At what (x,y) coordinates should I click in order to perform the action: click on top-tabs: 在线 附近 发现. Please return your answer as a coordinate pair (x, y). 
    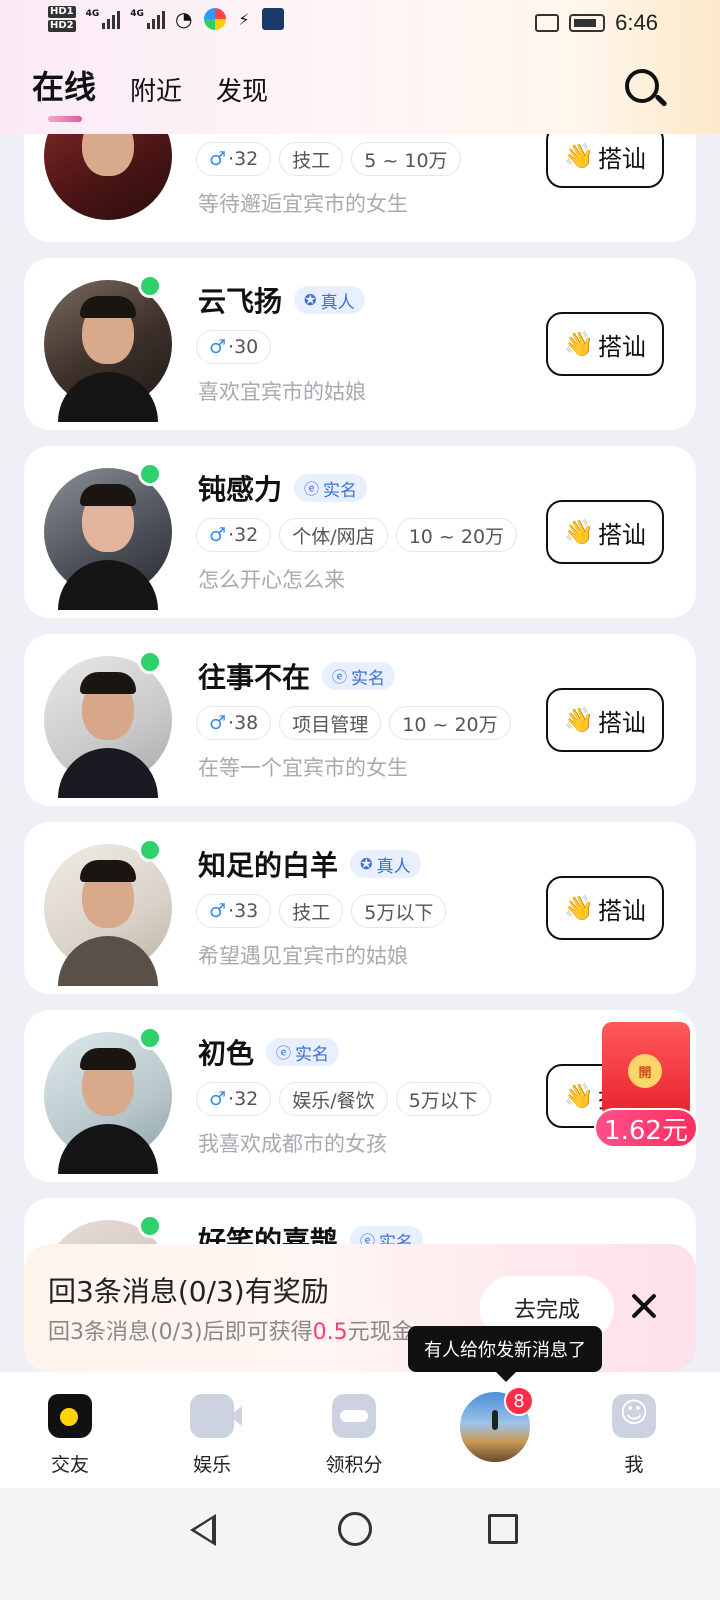
    Looking at the image, I should click on (150, 92).